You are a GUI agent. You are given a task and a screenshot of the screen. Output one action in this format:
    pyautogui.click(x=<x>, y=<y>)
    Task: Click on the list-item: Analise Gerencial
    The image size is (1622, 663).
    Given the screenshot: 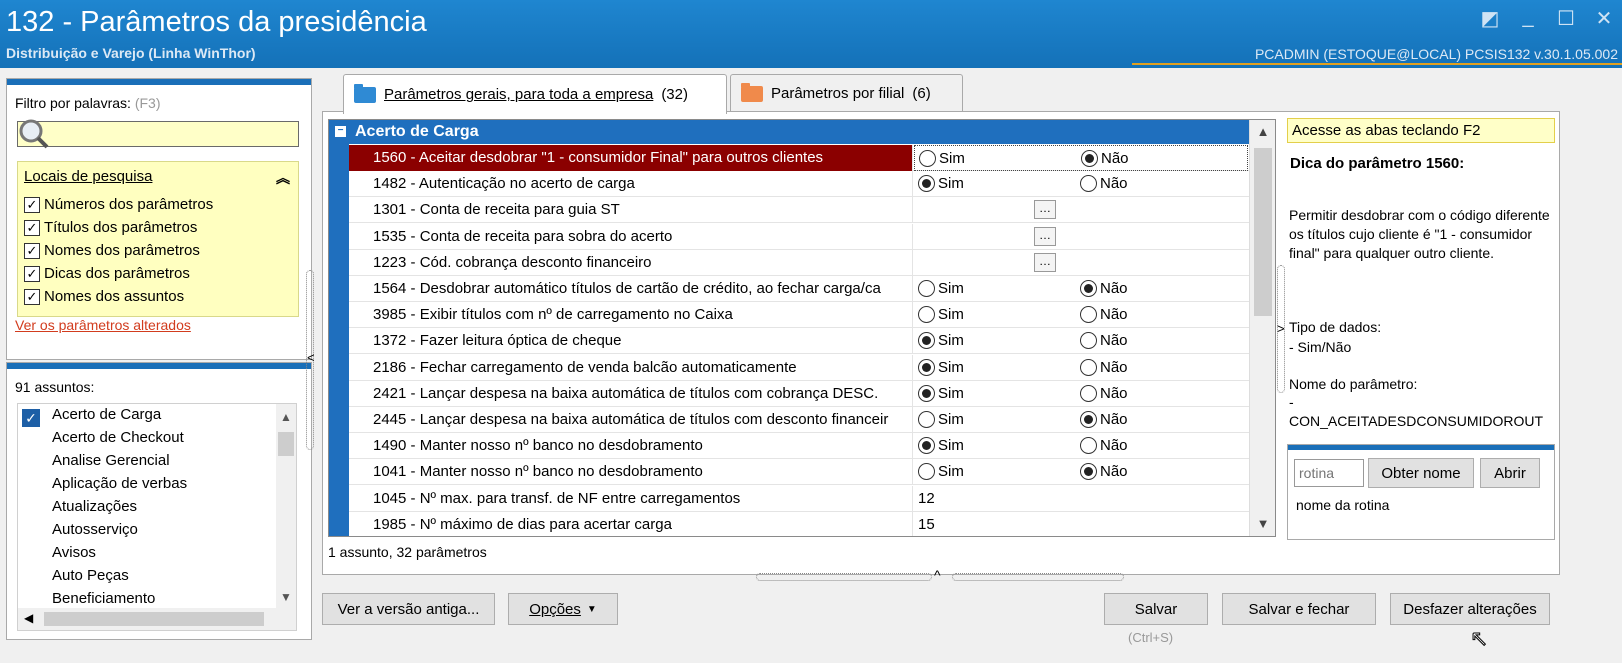 What is the action you would take?
    pyautogui.click(x=111, y=460)
    